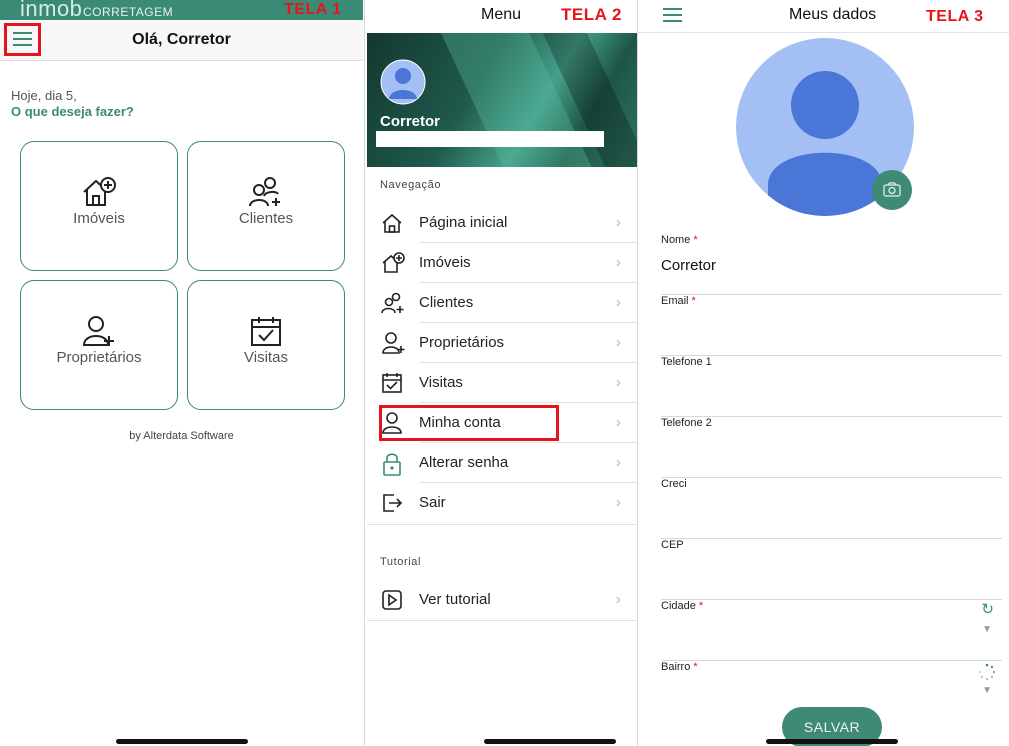  I want to click on menu-item-label: Sair, so click(432, 502).